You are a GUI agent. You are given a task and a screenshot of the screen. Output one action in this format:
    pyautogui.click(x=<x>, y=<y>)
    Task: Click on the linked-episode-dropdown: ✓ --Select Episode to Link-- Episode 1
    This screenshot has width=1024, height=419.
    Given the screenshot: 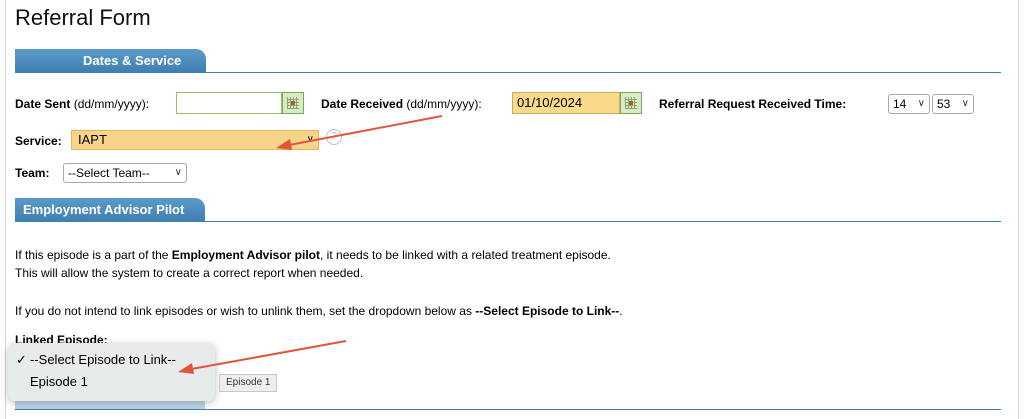 What is the action you would take?
    pyautogui.click(x=111, y=372)
    